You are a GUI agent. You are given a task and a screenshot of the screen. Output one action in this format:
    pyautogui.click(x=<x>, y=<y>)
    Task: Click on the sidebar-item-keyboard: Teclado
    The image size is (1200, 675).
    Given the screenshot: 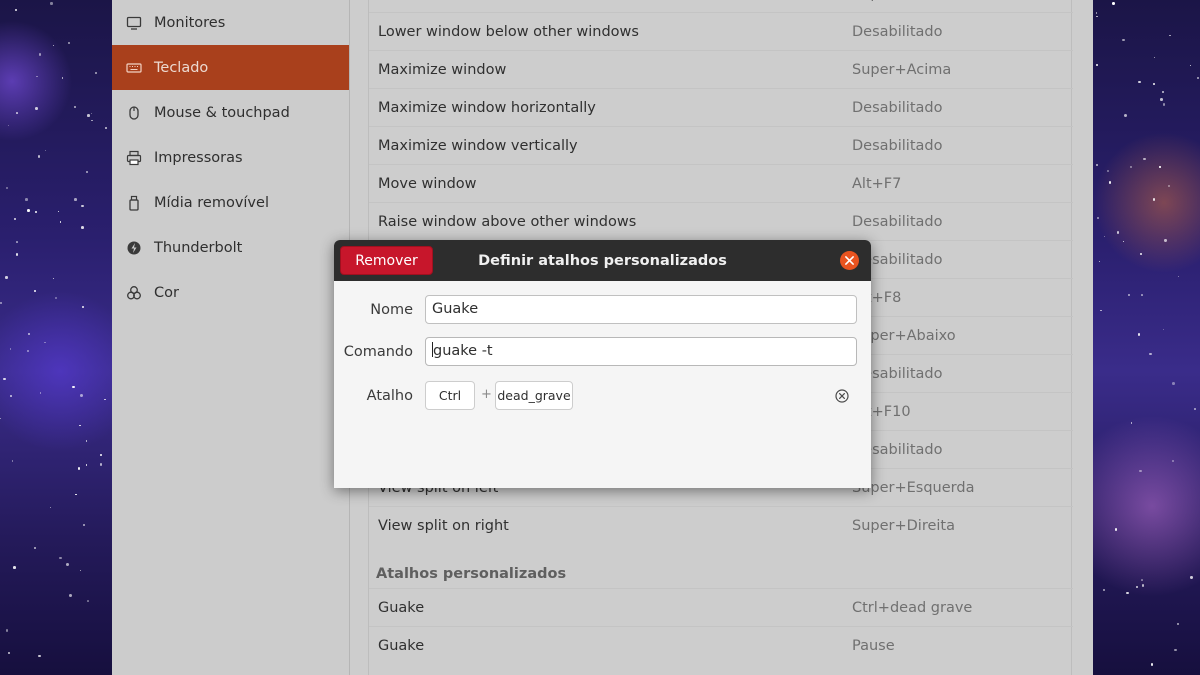 What is the action you would take?
    pyautogui.click(x=230, y=67)
    